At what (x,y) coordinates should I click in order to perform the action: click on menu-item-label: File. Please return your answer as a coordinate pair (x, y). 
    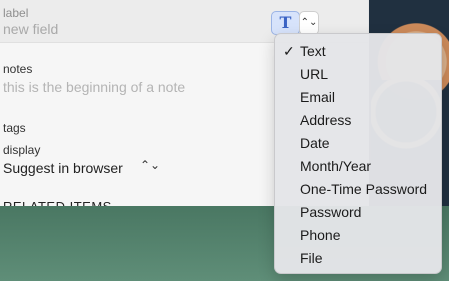
    Looking at the image, I should click on (311, 258).